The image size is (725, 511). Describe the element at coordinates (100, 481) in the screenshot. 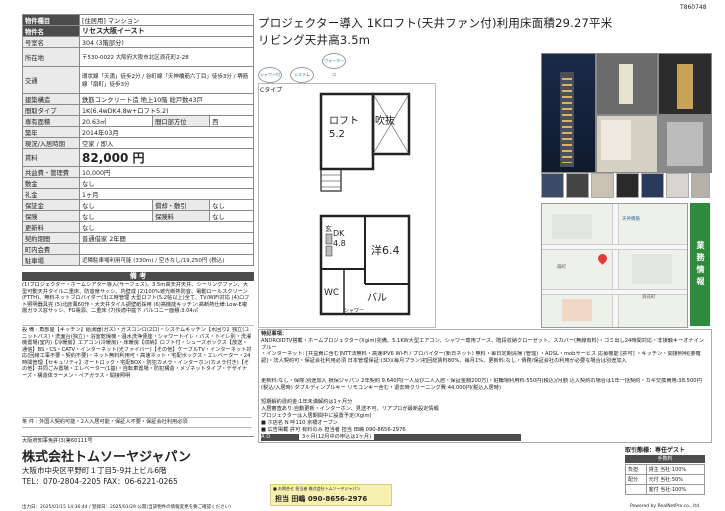

I see `company-tel-fax: TEL：070-2804-2205 FAX：06-6221-0265` at that location.